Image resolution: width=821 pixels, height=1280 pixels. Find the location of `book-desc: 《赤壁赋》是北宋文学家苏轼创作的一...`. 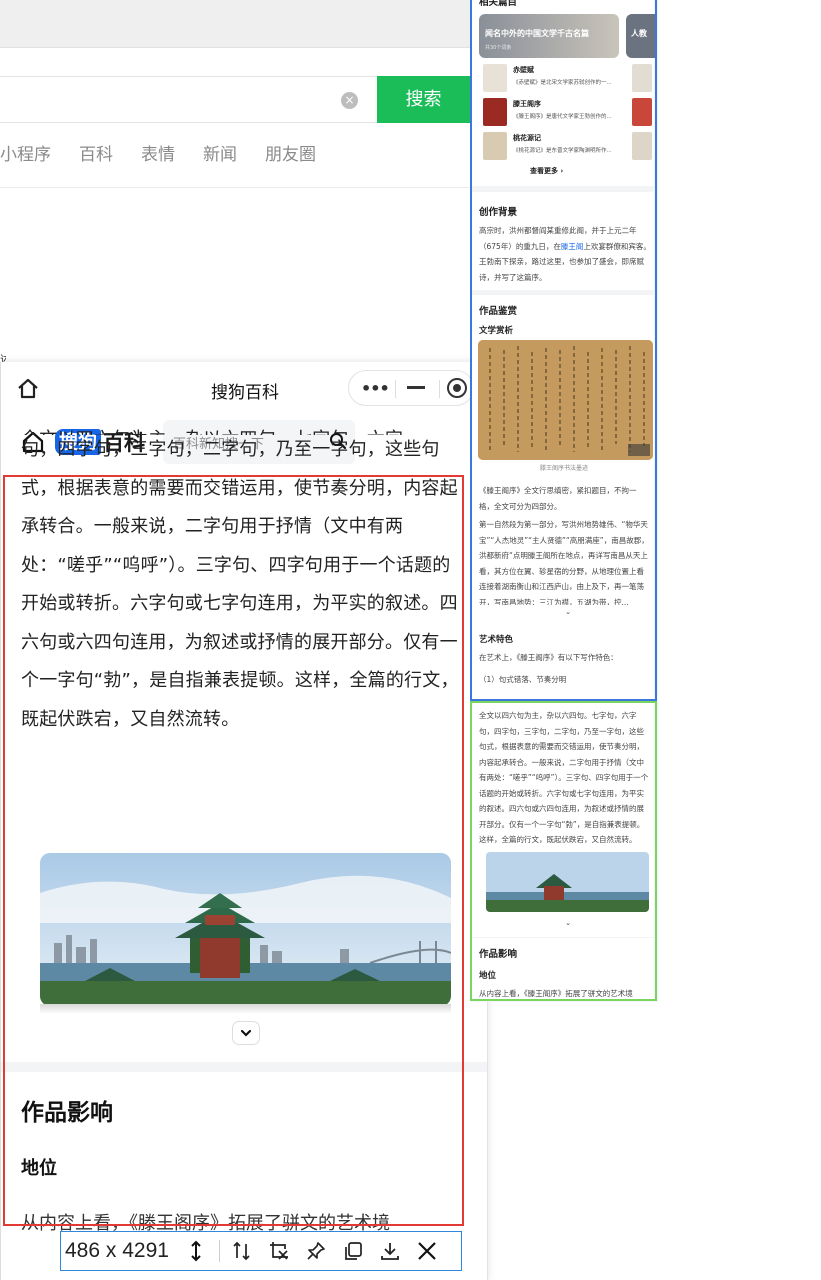

book-desc: 《赤壁赋》是北宋文学家苏轼创作的一... is located at coordinates (562, 83).